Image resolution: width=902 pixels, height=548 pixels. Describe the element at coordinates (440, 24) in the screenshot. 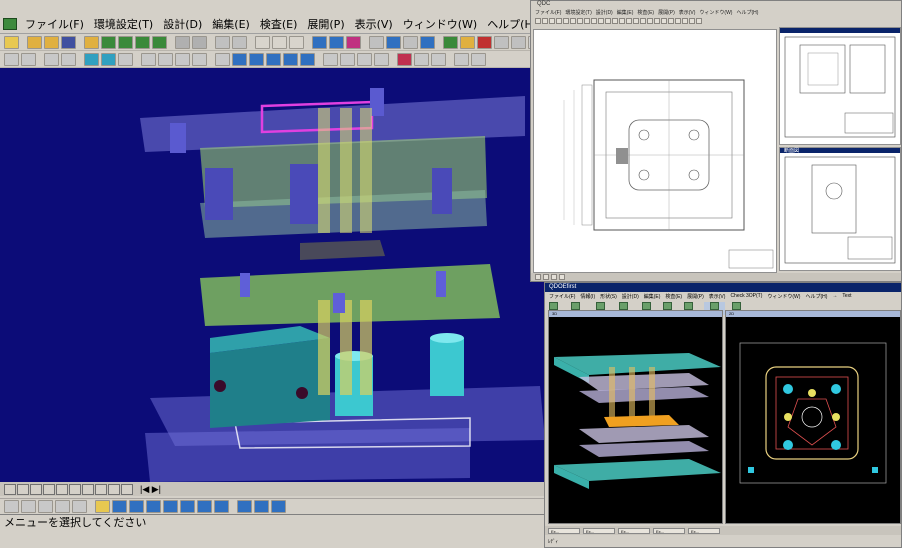

I see `menu-window: ウィンドウ(W)` at that location.